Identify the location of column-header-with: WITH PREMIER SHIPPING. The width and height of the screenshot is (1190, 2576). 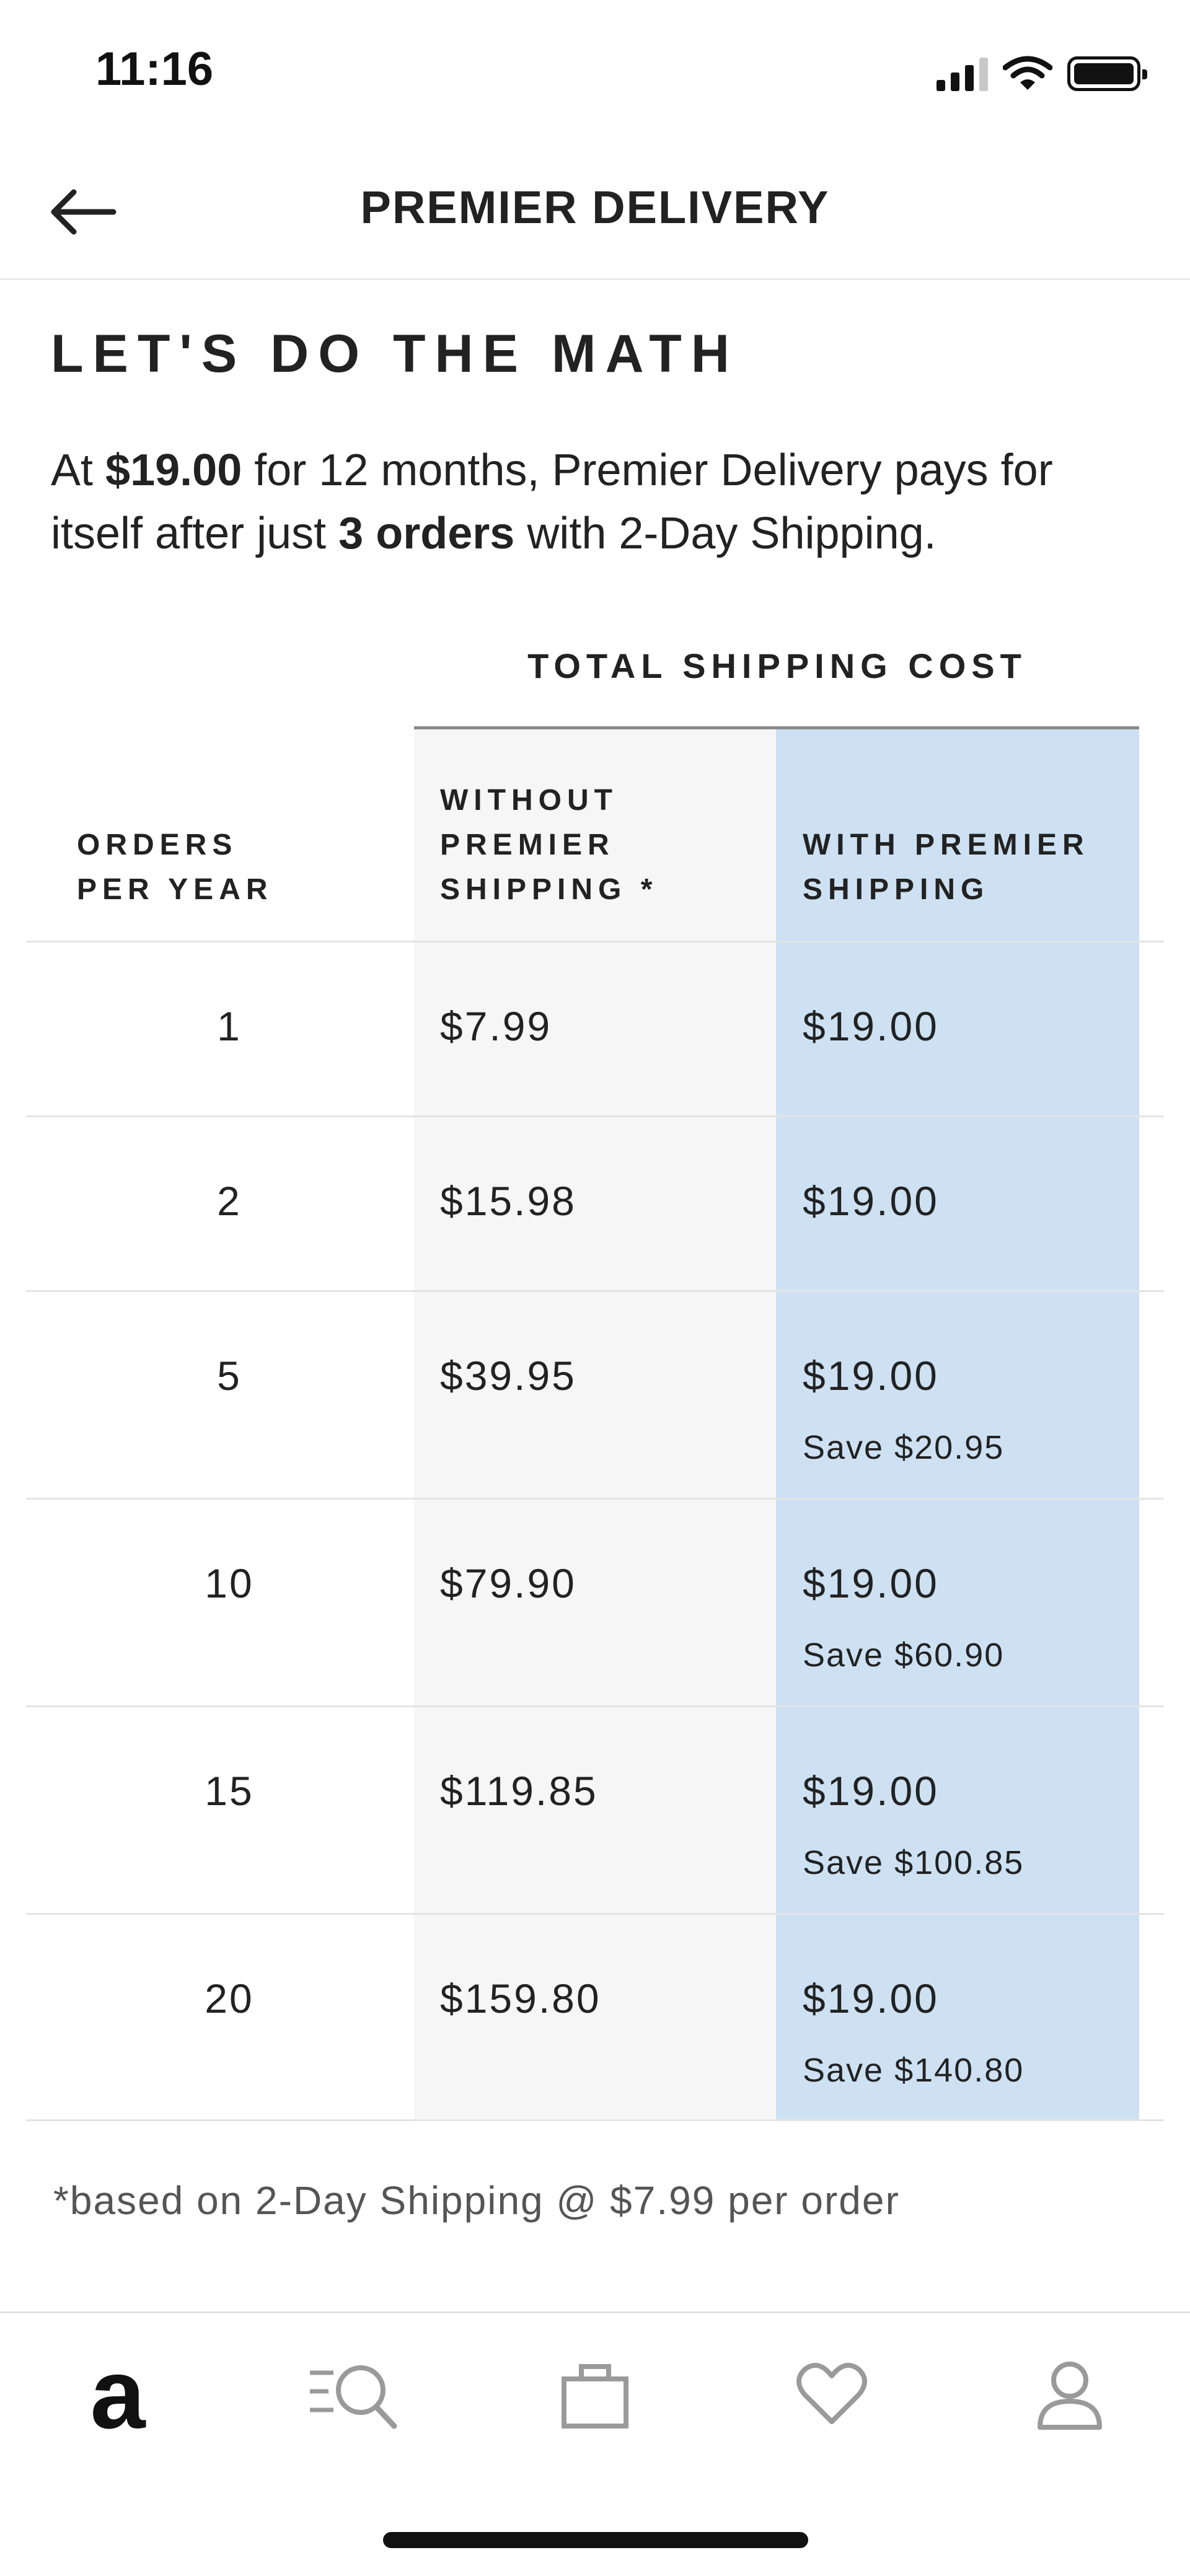
(946, 868).